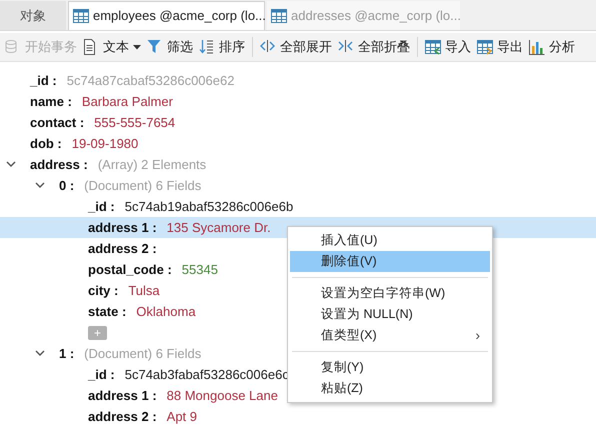 This screenshot has height=428, width=596. What do you see at coordinates (166, 311) in the screenshot?
I see `field-value: Oklahoma` at bounding box center [166, 311].